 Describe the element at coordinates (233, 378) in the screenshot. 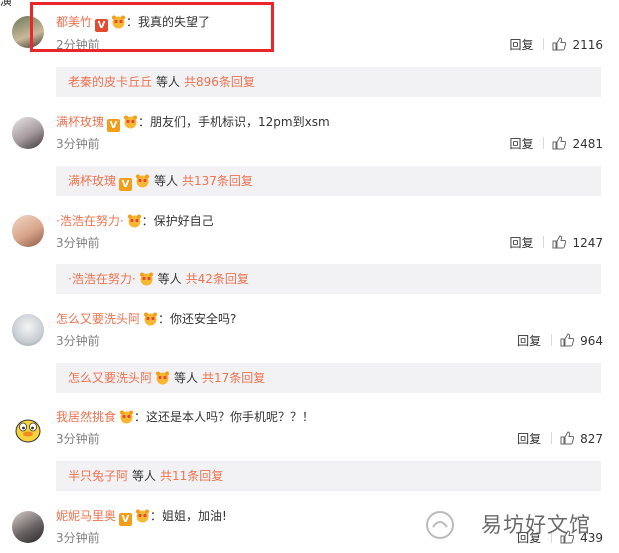

I see `reply-count-link: 共17条回复` at that location.